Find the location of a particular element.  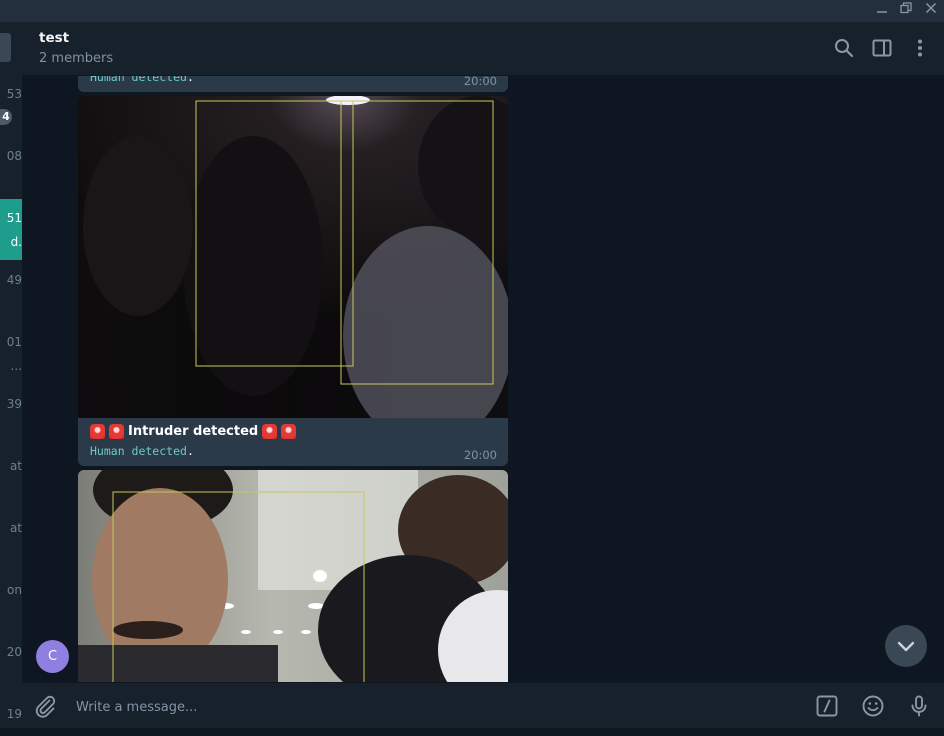

chat-list-item-active is located at coordinates (11, 229).